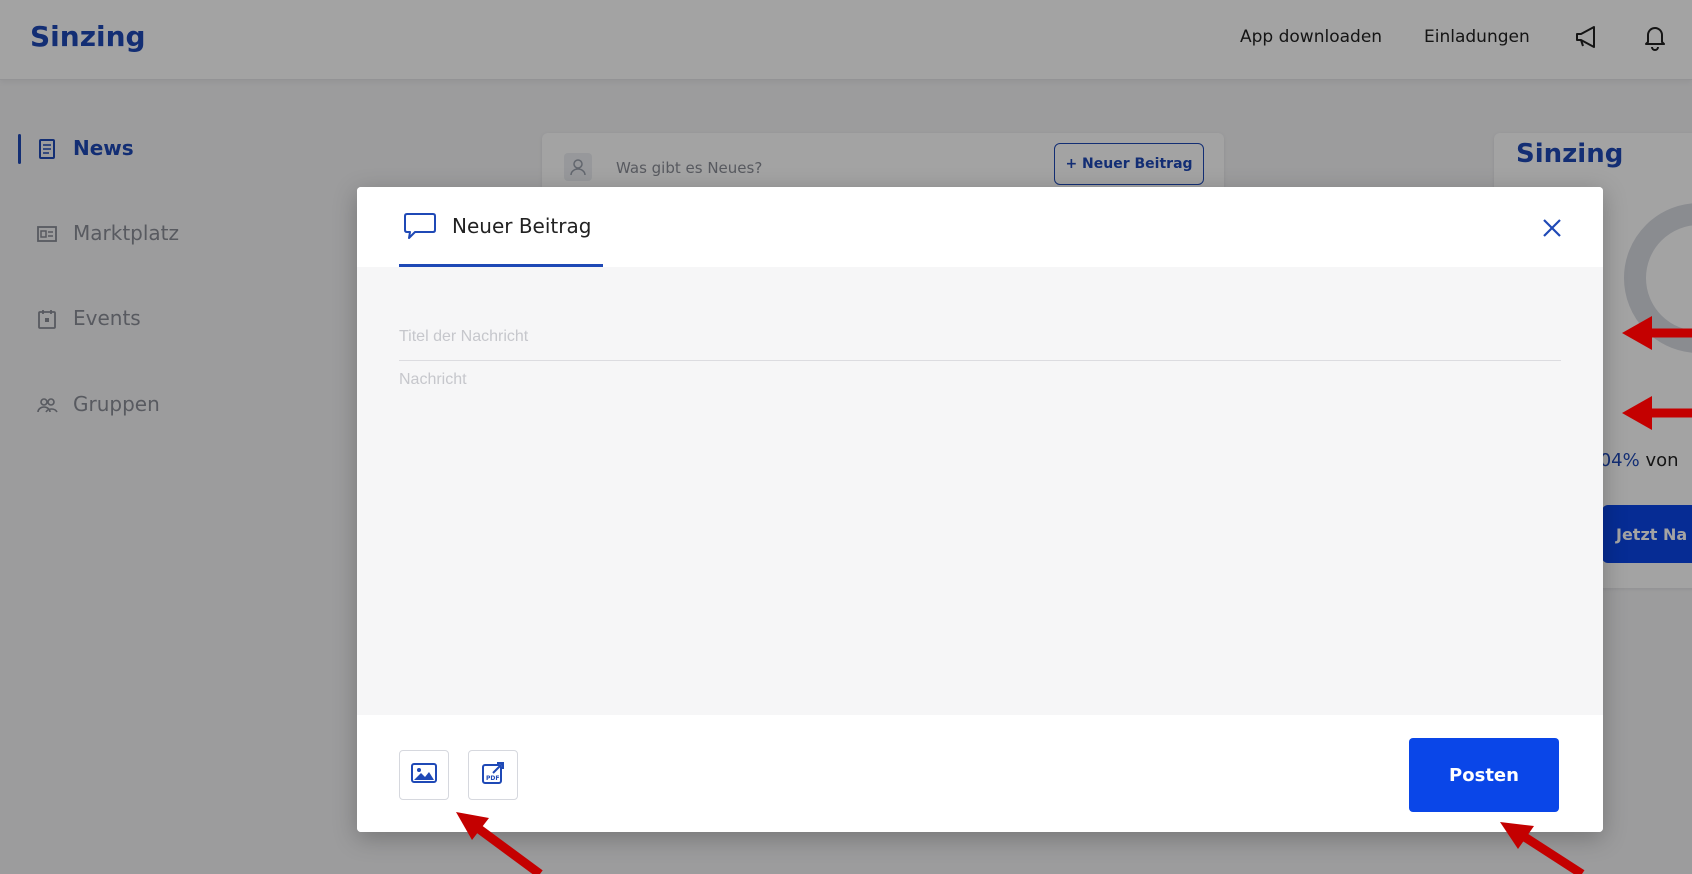 The height and width of the screenshot is (874, 1692). Describe the element at coordinates (420, 226) in the screenshot. I see `chat-bubble-icon` at that location.